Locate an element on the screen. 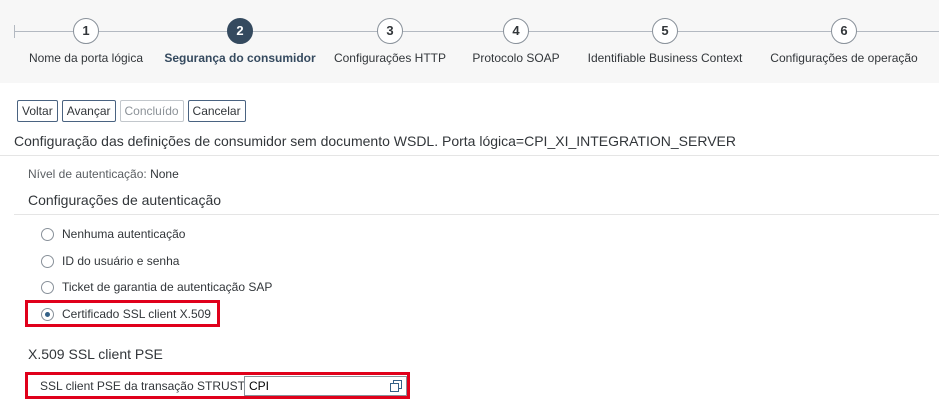 The height and width of the screenshot is (419, 939). step-number: 1 is located at coordinates (86, 31).